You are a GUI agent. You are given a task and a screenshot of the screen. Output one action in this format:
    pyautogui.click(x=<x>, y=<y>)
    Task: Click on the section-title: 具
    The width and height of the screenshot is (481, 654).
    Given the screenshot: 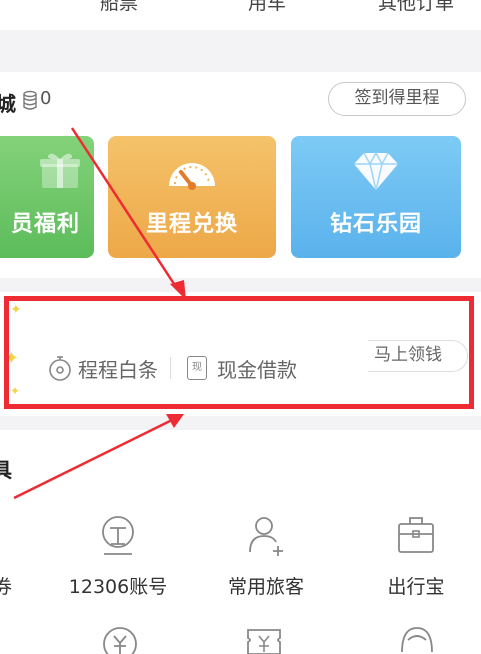 What is the action you would take?
    pyautogui.click(x=6, y=470)
    